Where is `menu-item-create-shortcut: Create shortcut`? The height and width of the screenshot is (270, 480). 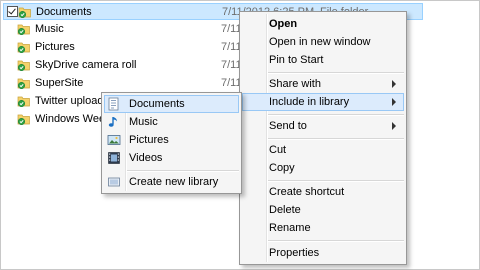 menu-item-create-shortcut: Create shortcut is located at coordinates (323, 192).